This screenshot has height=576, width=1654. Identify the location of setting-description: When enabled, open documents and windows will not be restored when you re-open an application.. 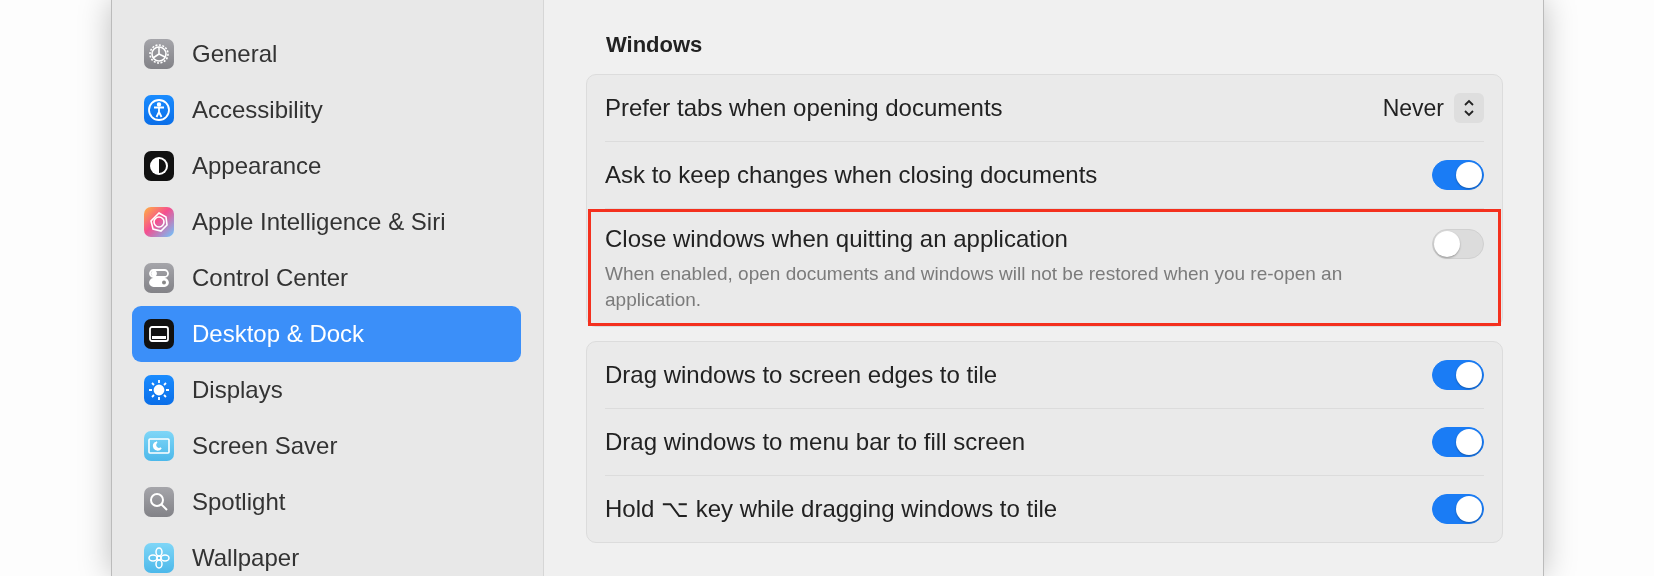
(974, 287).